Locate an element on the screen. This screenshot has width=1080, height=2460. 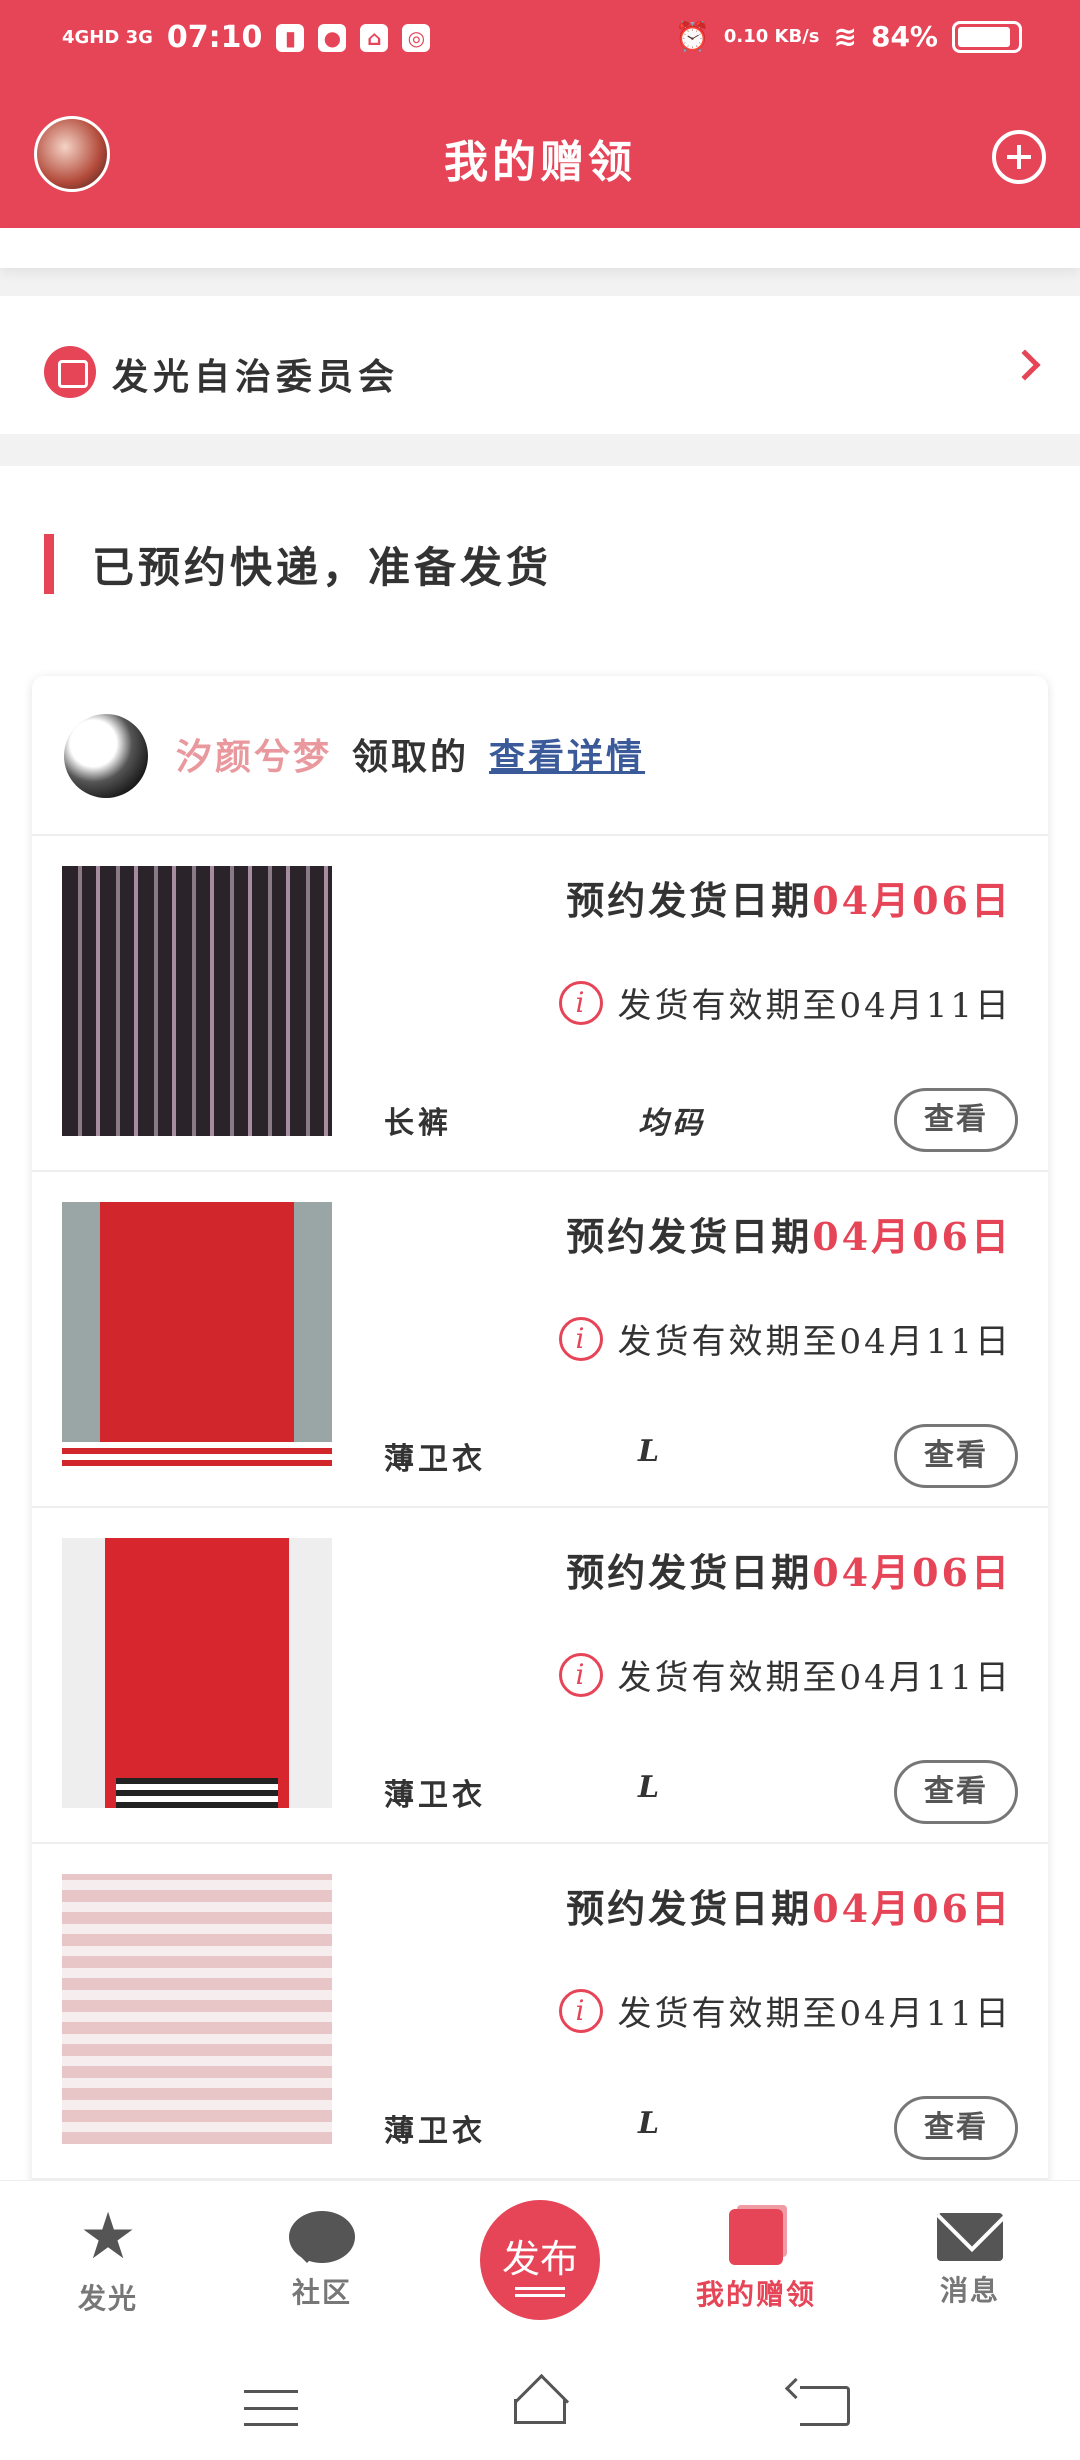
tab-my-claims: 我的赠领 is located at coordinates (756, 2259).